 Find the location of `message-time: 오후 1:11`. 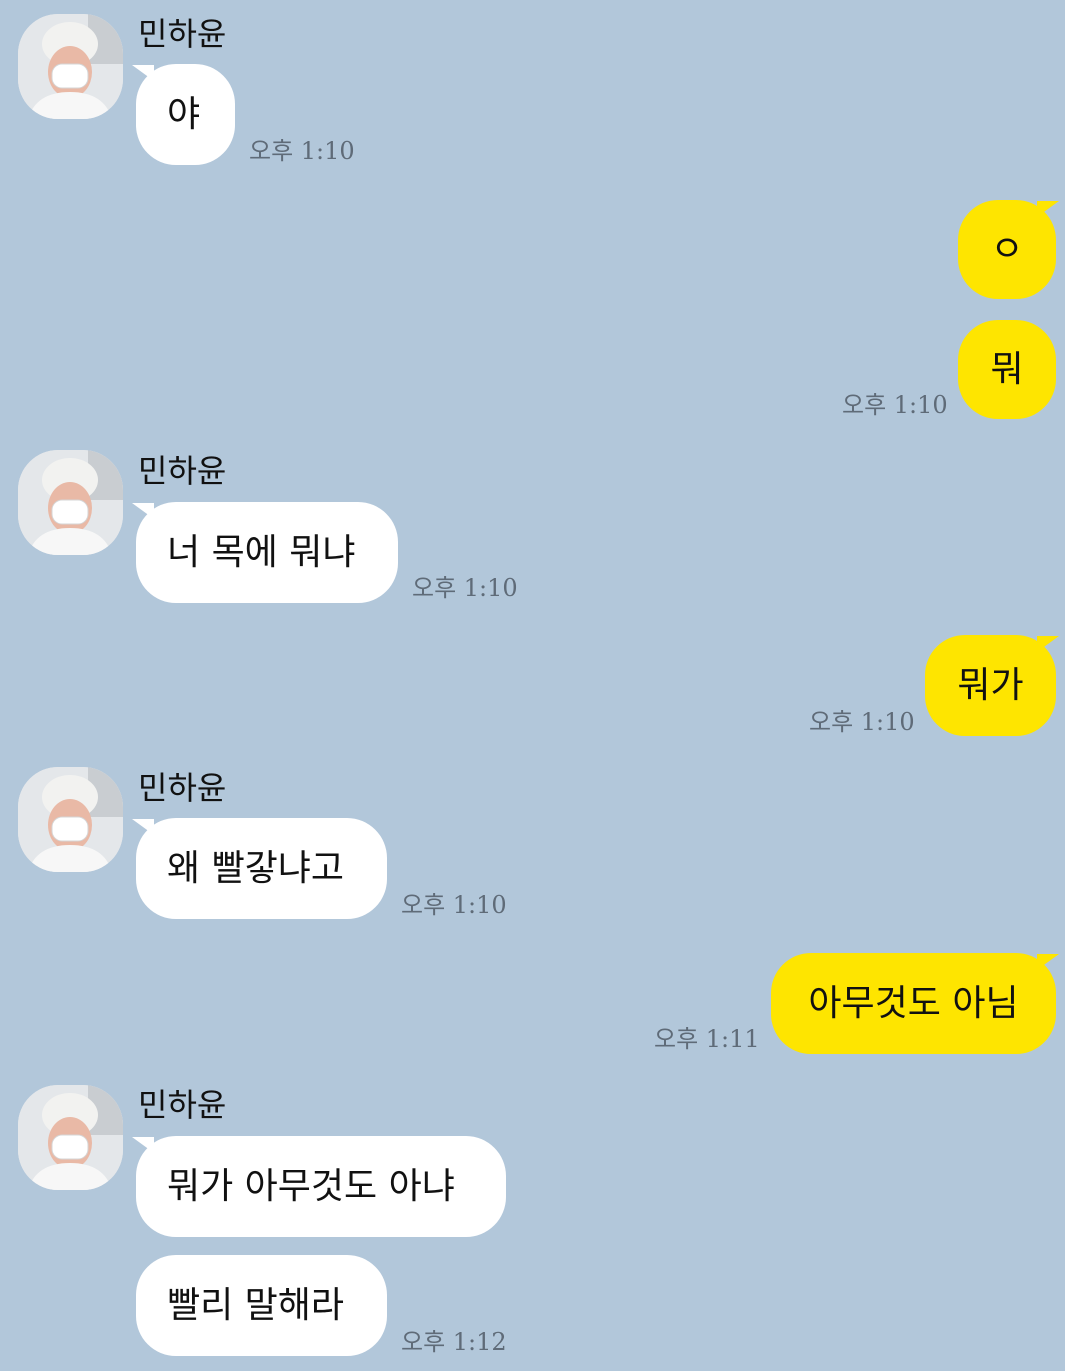

message-time: 오후 1:11 is located at coordinates (707, 1039).